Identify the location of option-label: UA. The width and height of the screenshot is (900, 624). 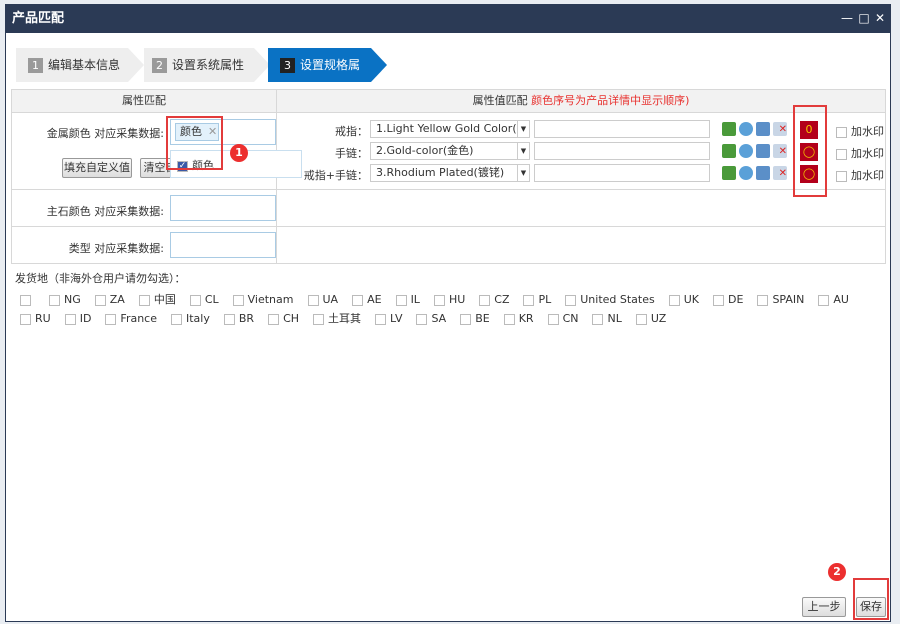
(330, 299).